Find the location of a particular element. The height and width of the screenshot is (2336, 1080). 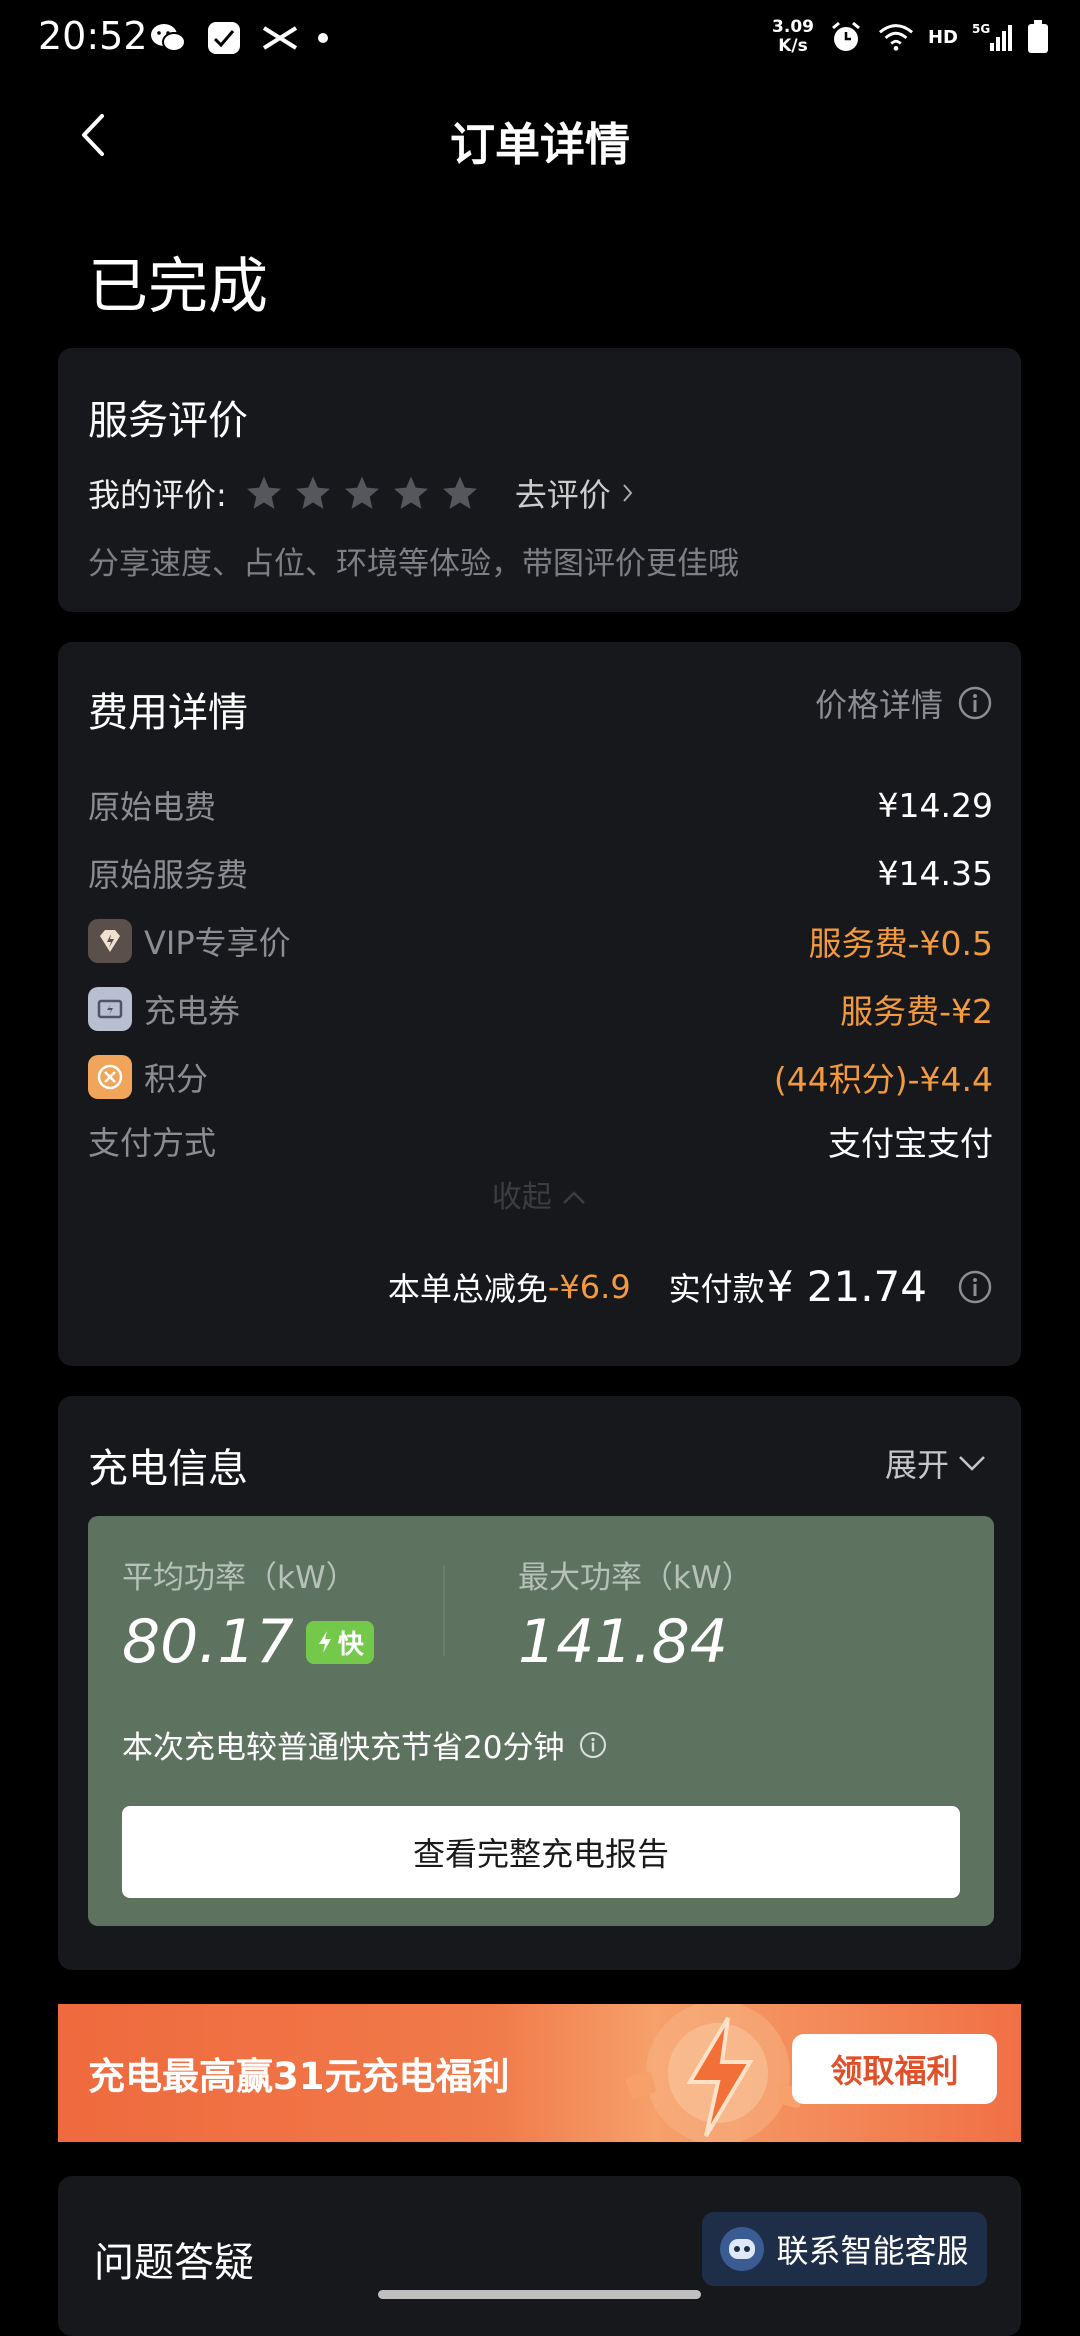

total-row: 本单总减免 -¥6.9 实付款 ¥ 21.74 is located at coordinates (690, 1286).